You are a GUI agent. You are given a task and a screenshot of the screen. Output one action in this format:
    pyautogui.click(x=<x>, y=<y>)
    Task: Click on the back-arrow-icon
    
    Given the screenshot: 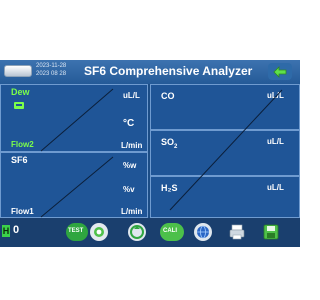 What is the action you would take?
    pyautogui.click(x=280, y=72)
    